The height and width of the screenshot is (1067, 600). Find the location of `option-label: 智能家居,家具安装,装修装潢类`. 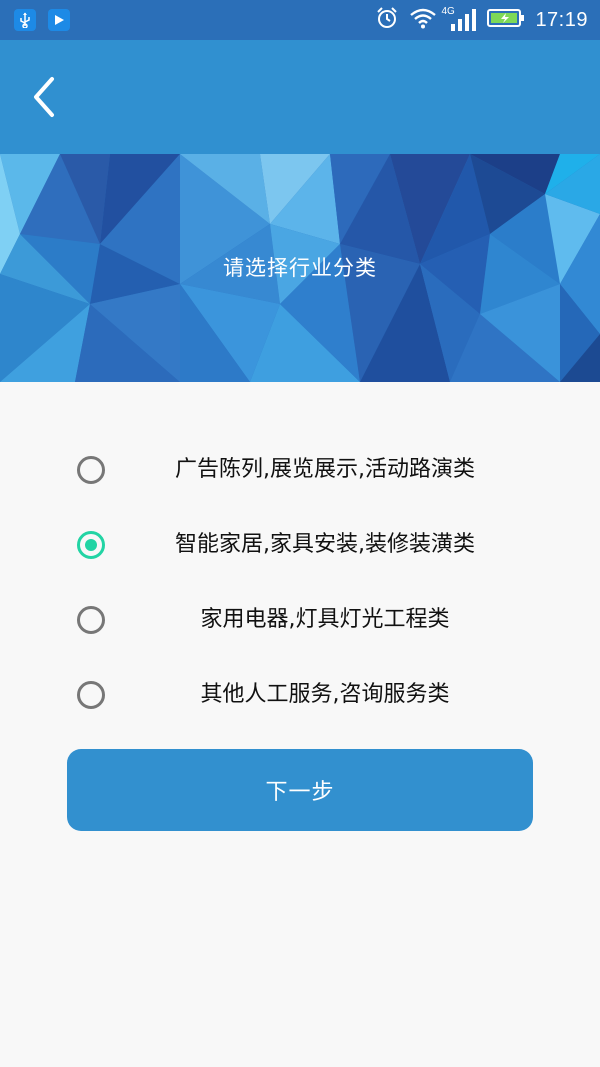

option-label: 智能家居,家具安装,装修装潢类 is located at coordinates (325, 544).